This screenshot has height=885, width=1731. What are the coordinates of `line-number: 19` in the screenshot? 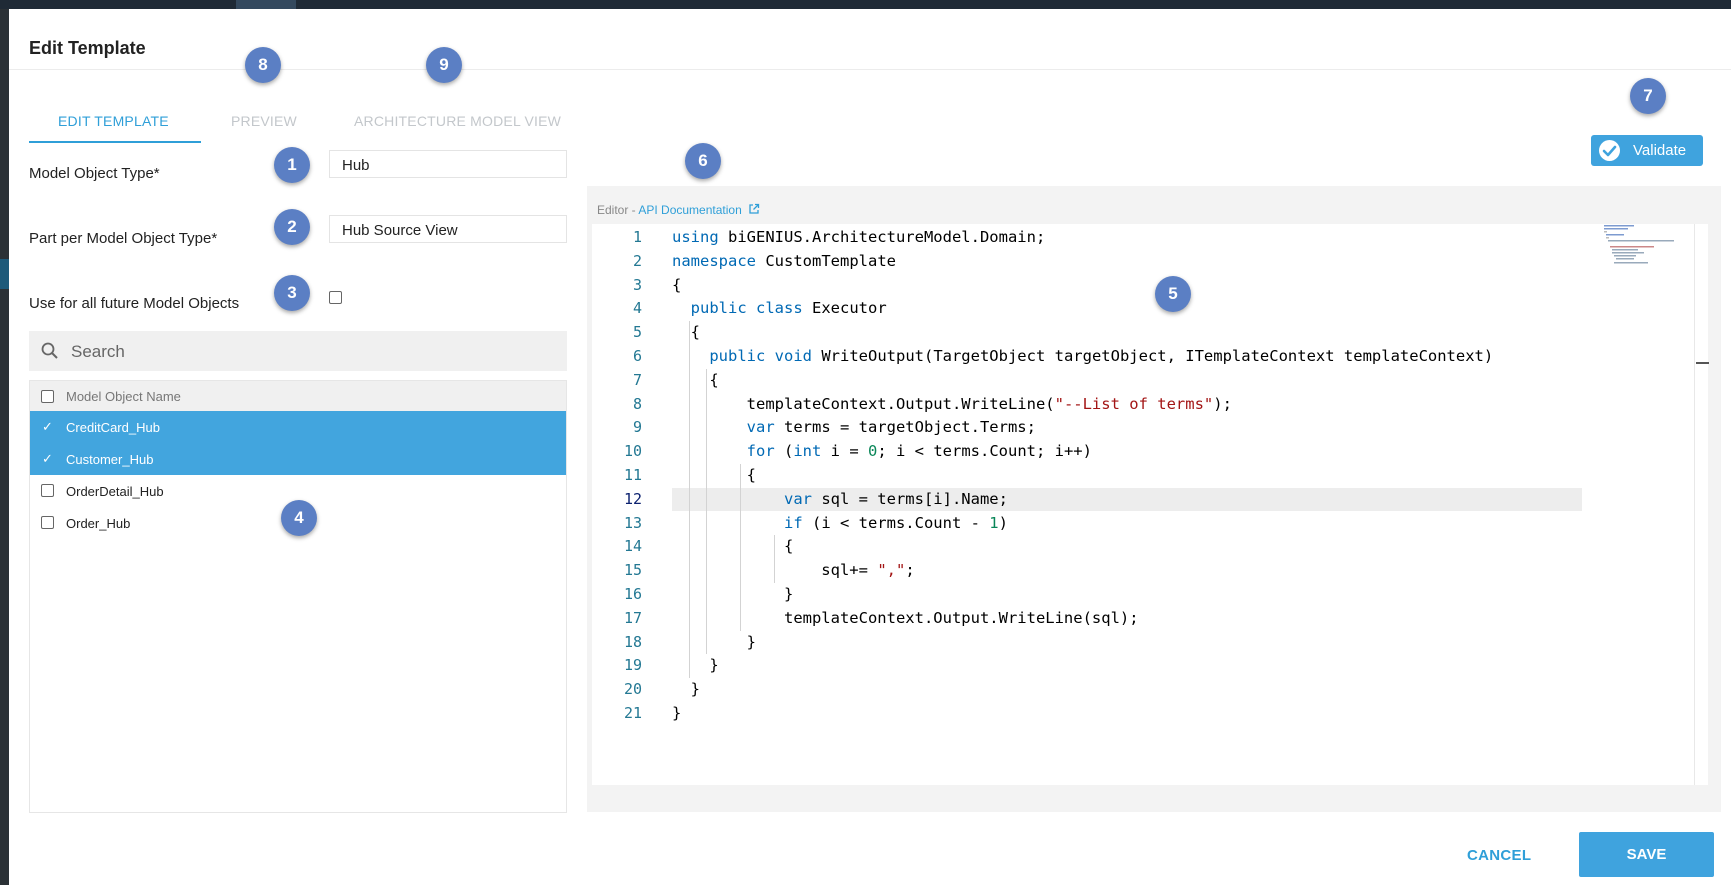 It's located at (632, 665).